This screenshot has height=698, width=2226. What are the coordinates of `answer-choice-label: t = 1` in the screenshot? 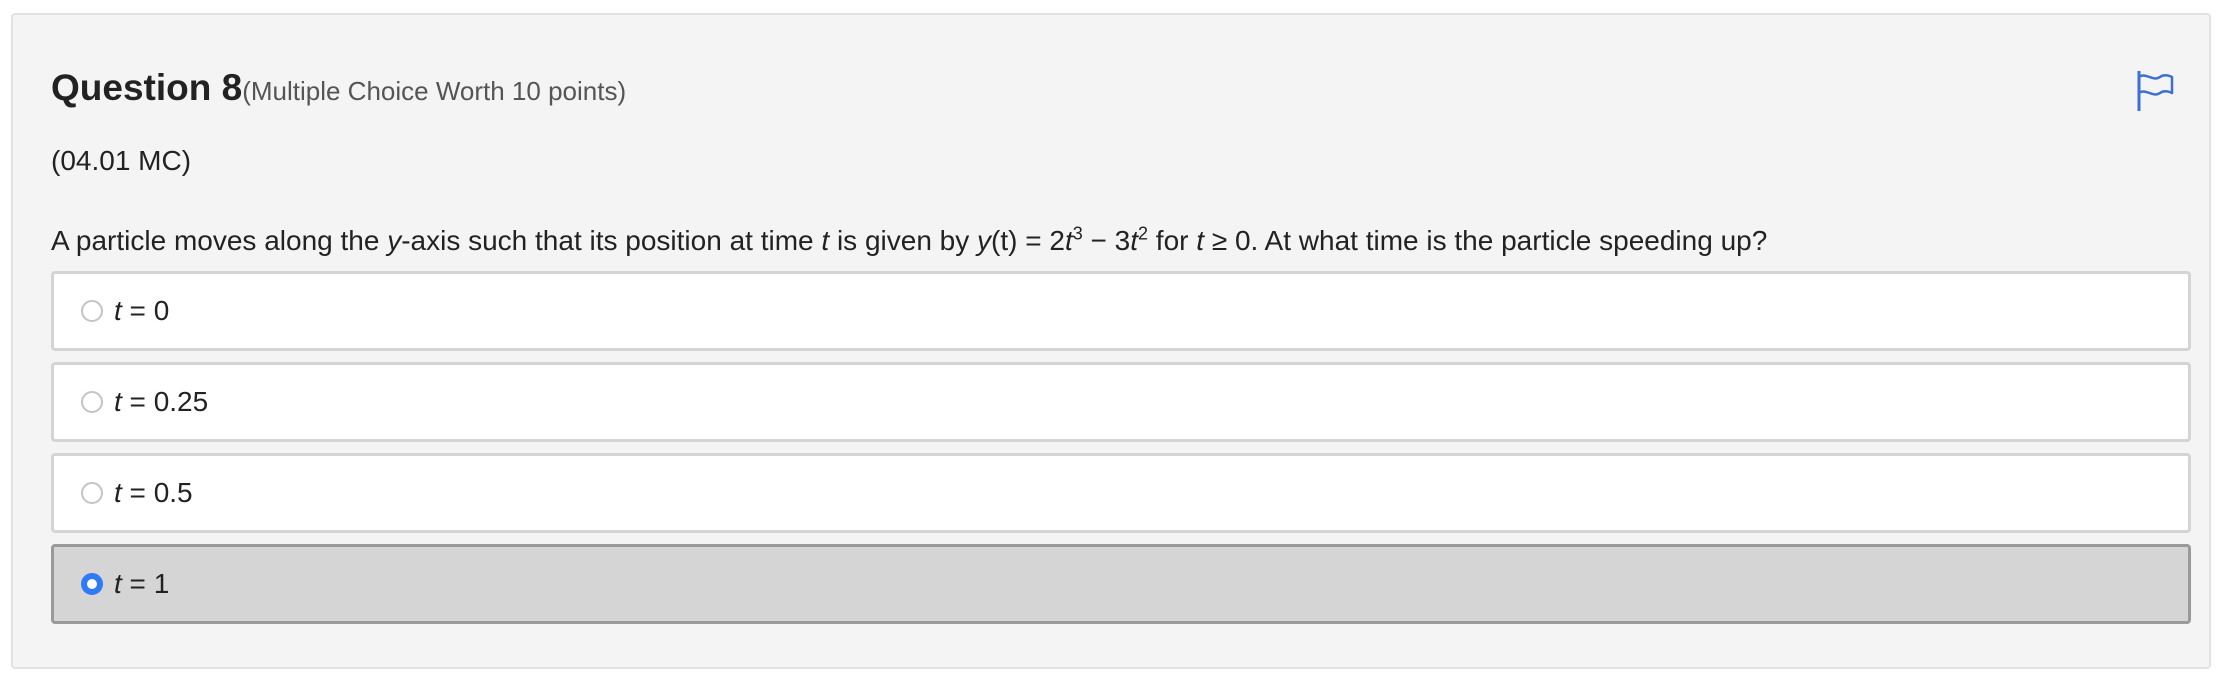 It's located at (142, 583).